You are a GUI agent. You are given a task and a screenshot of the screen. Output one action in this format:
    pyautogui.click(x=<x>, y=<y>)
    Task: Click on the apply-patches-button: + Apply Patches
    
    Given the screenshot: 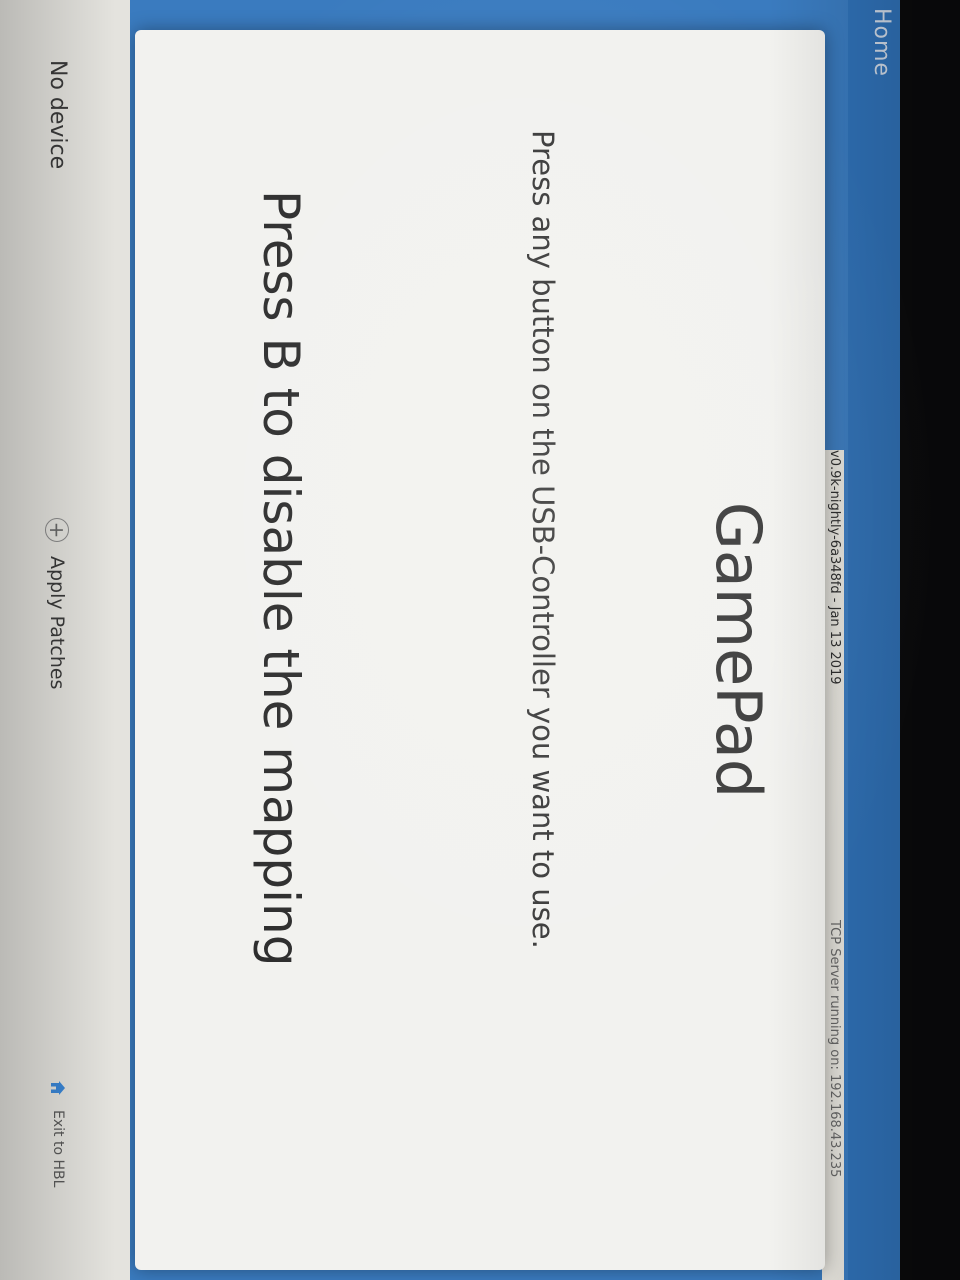 What is the action you would take?
    pyautogui.click(x=57, y=603)
    